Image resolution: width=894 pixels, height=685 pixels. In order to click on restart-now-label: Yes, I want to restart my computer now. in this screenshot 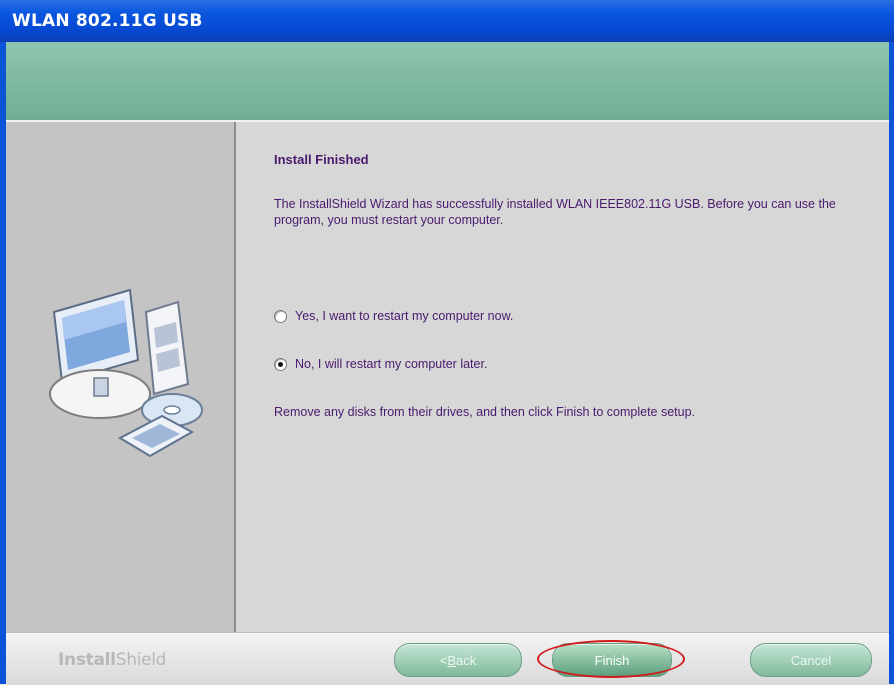, I will do `click(404, 316)`.